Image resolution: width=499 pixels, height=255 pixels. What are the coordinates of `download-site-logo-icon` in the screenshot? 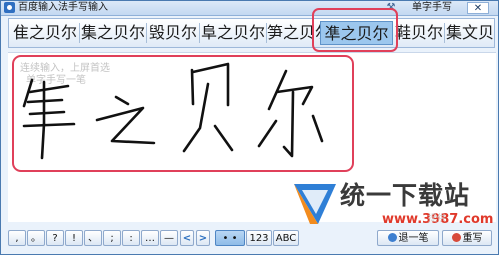 It's located at (315, 204).